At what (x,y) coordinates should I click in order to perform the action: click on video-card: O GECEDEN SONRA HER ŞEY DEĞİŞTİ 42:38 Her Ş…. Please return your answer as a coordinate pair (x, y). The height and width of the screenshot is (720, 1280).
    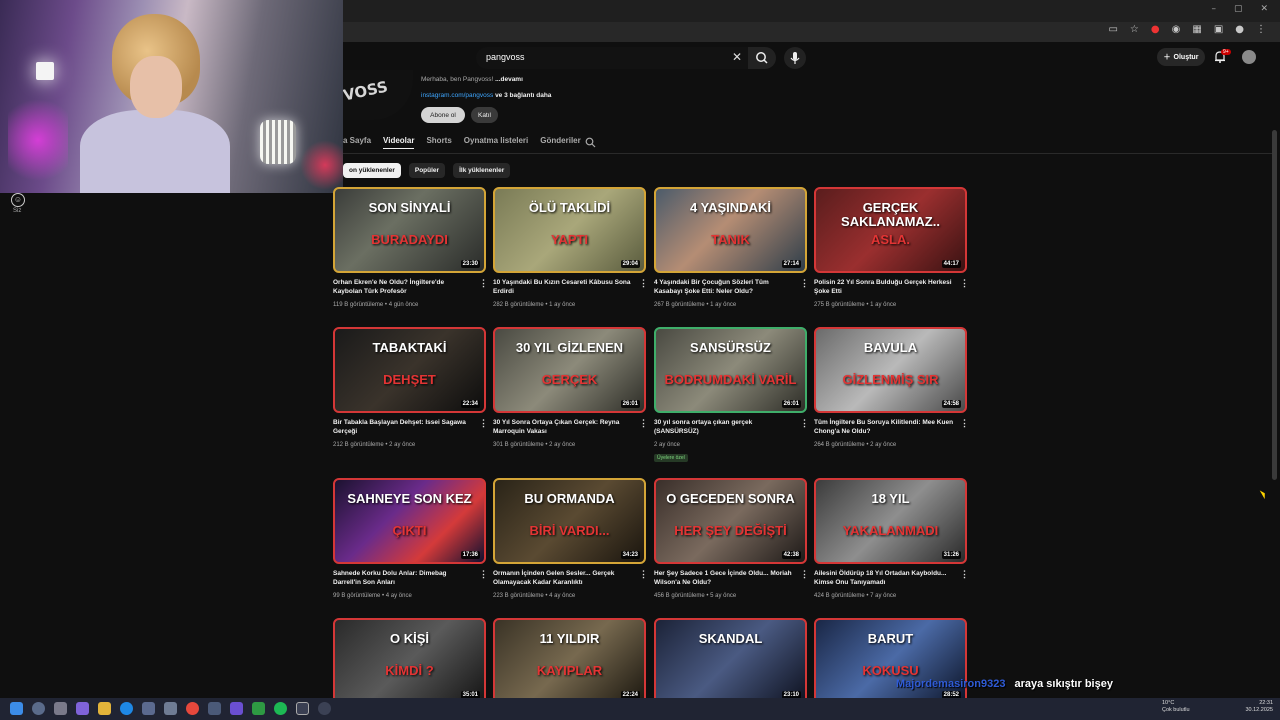
    Looking at the image, I should click on (731, 543).